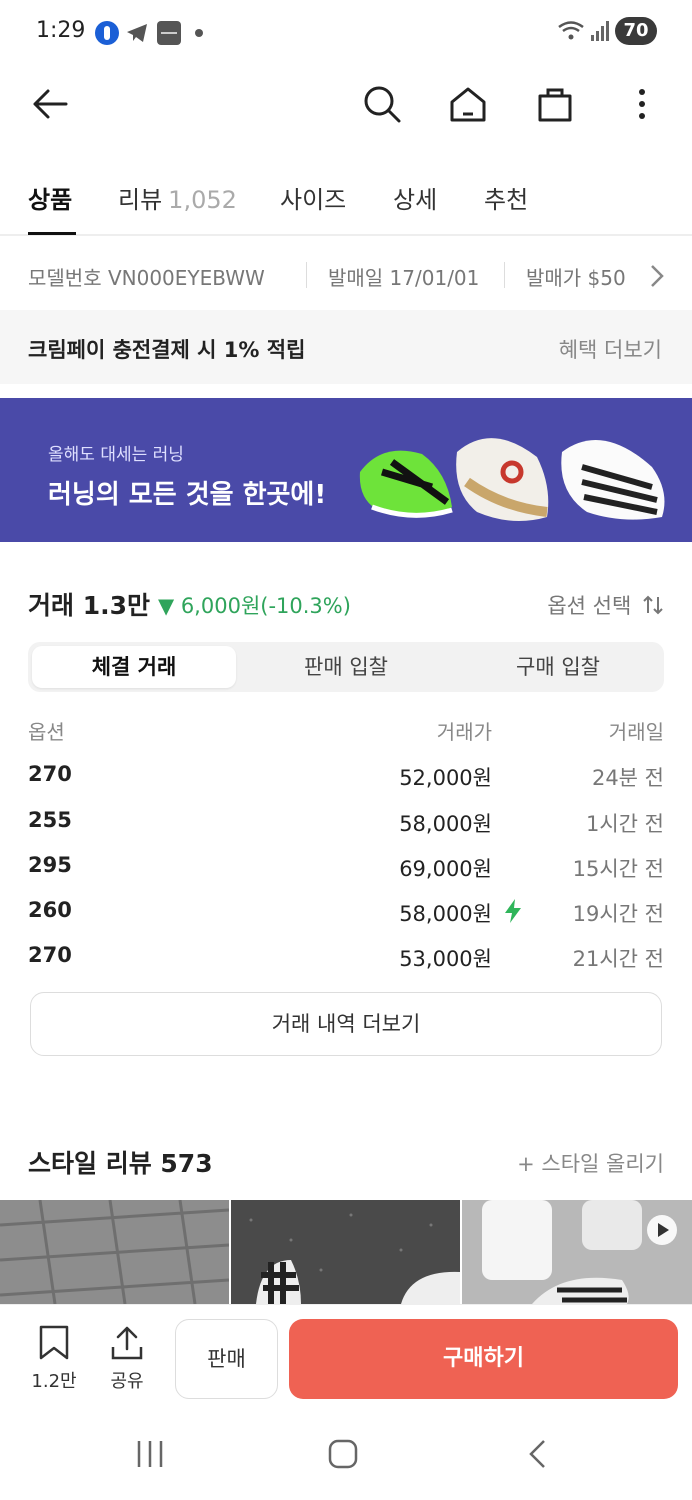 The width and height of the screenshot is (692, 1500). Describe the element at coordinates (50, 865) in the screenshot. I see `row-option: 295` at that location.